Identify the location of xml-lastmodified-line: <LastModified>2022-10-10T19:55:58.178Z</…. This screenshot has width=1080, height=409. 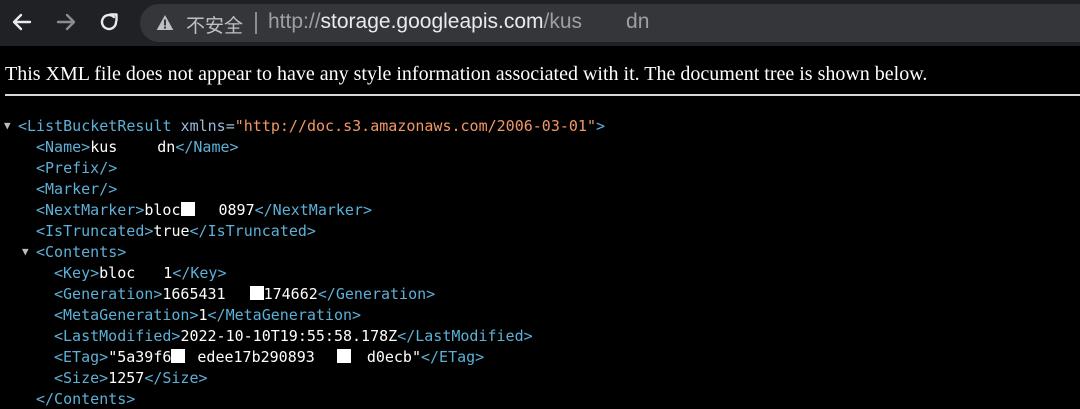
(293, 336).